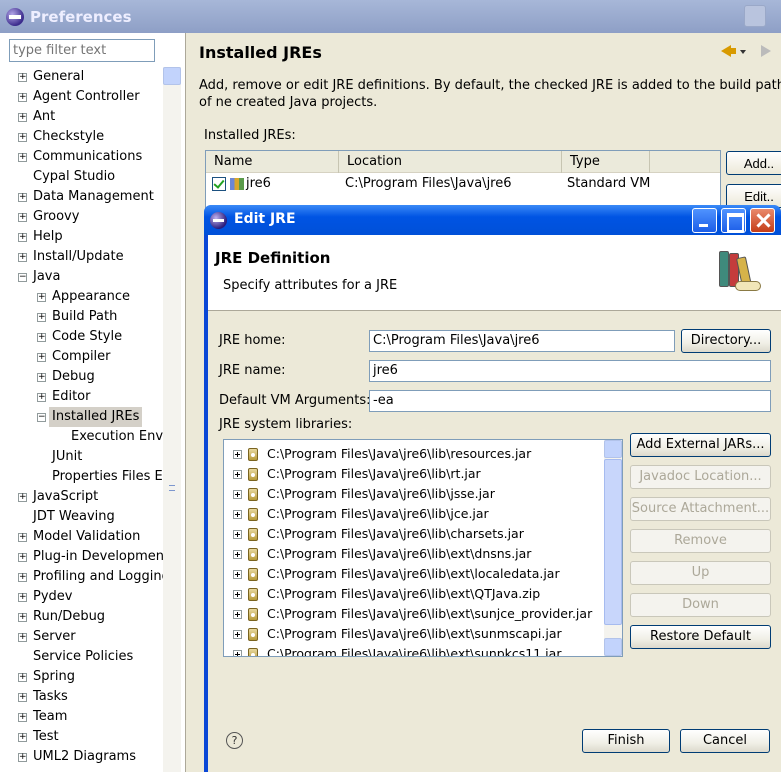 The height and width of the screenshot is (772, 781). What do you see at coordinates (84, 557) in the screenshot?
I see `tree-item: + Plug-in Development` at bounding box center [84, 557].